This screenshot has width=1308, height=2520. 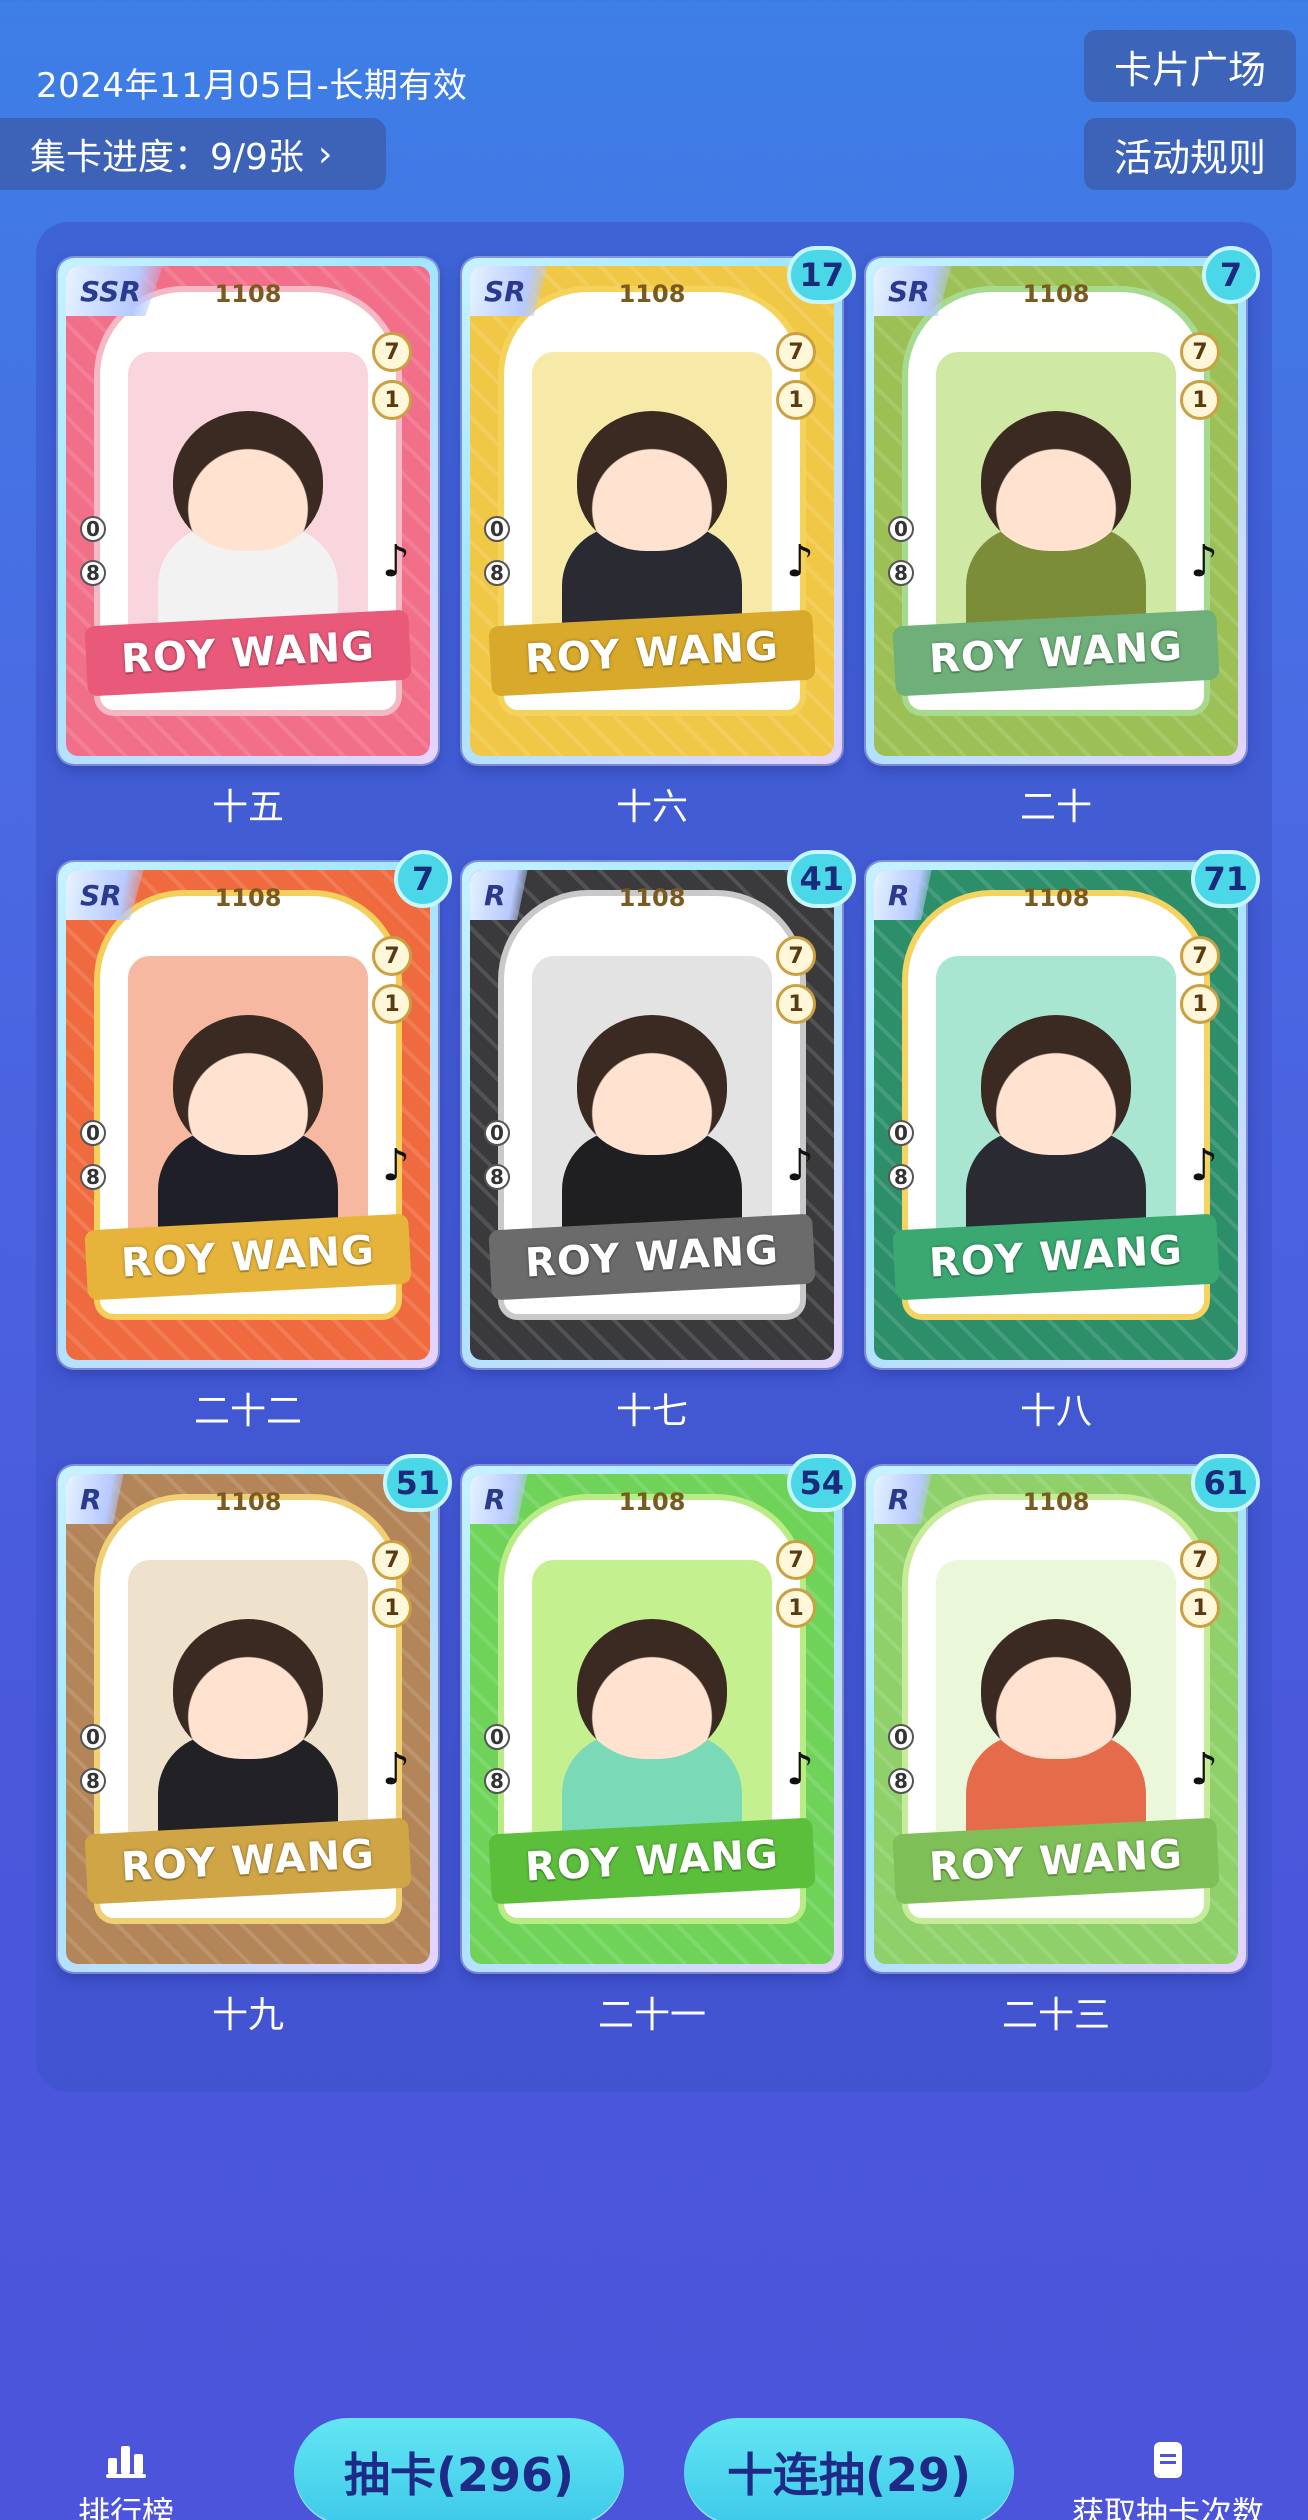 What do you see at coordinates (1168, 2480) in the screenshot?
I see `get-draws-button: 获取抽卡次数` at bounding box center [1168, 2480].